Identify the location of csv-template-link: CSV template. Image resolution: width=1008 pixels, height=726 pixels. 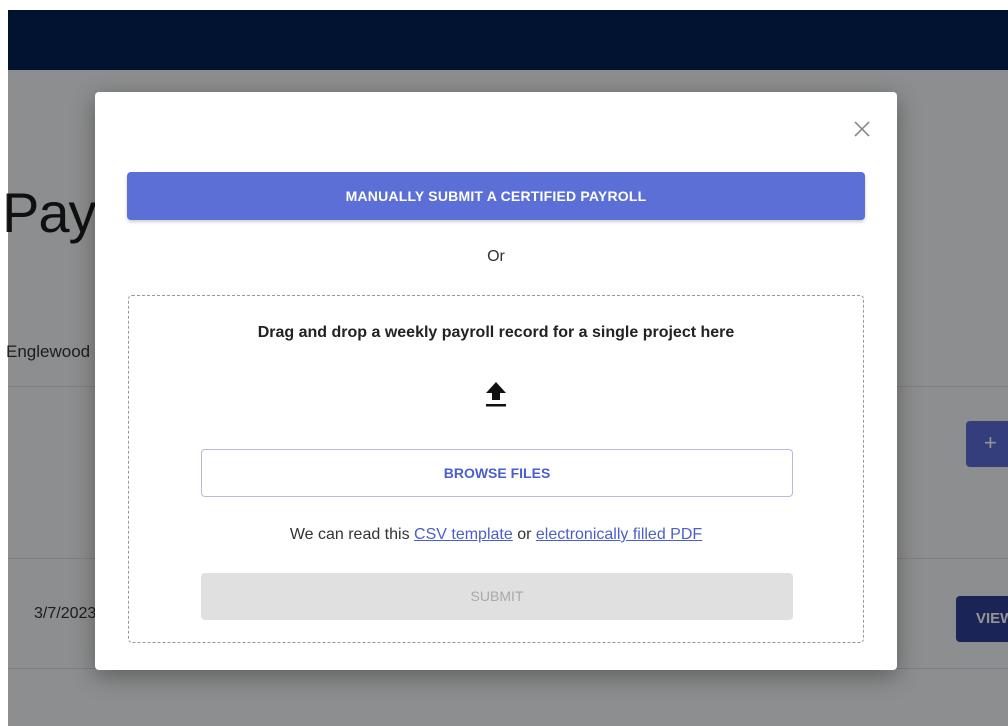
(463, 534).